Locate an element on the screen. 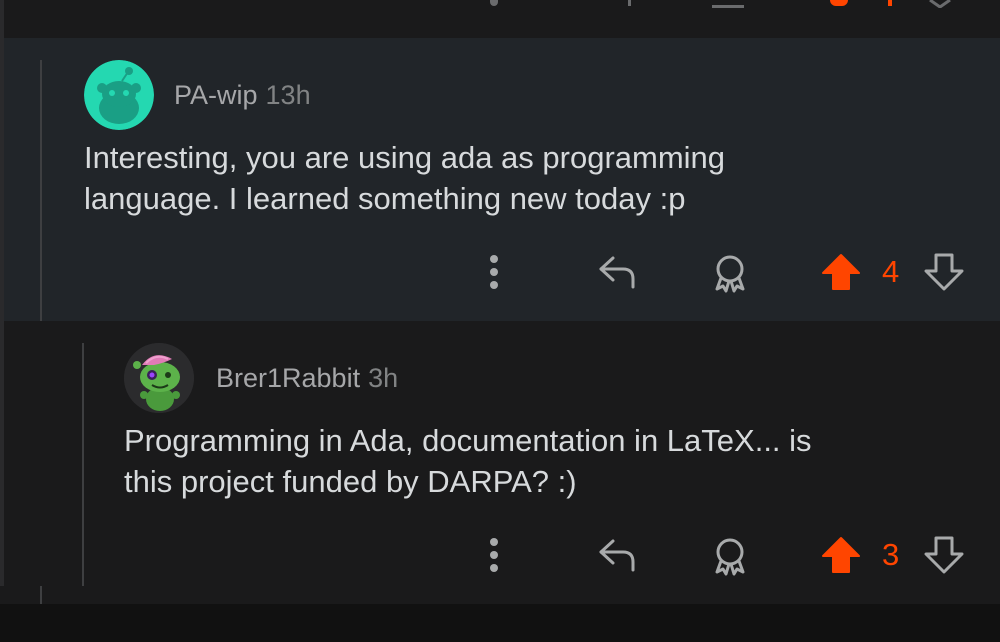 Image resolution: width=1000 pixels, height=642 pixels. snoo-avatar-teal is located at coordinates (119, 95).